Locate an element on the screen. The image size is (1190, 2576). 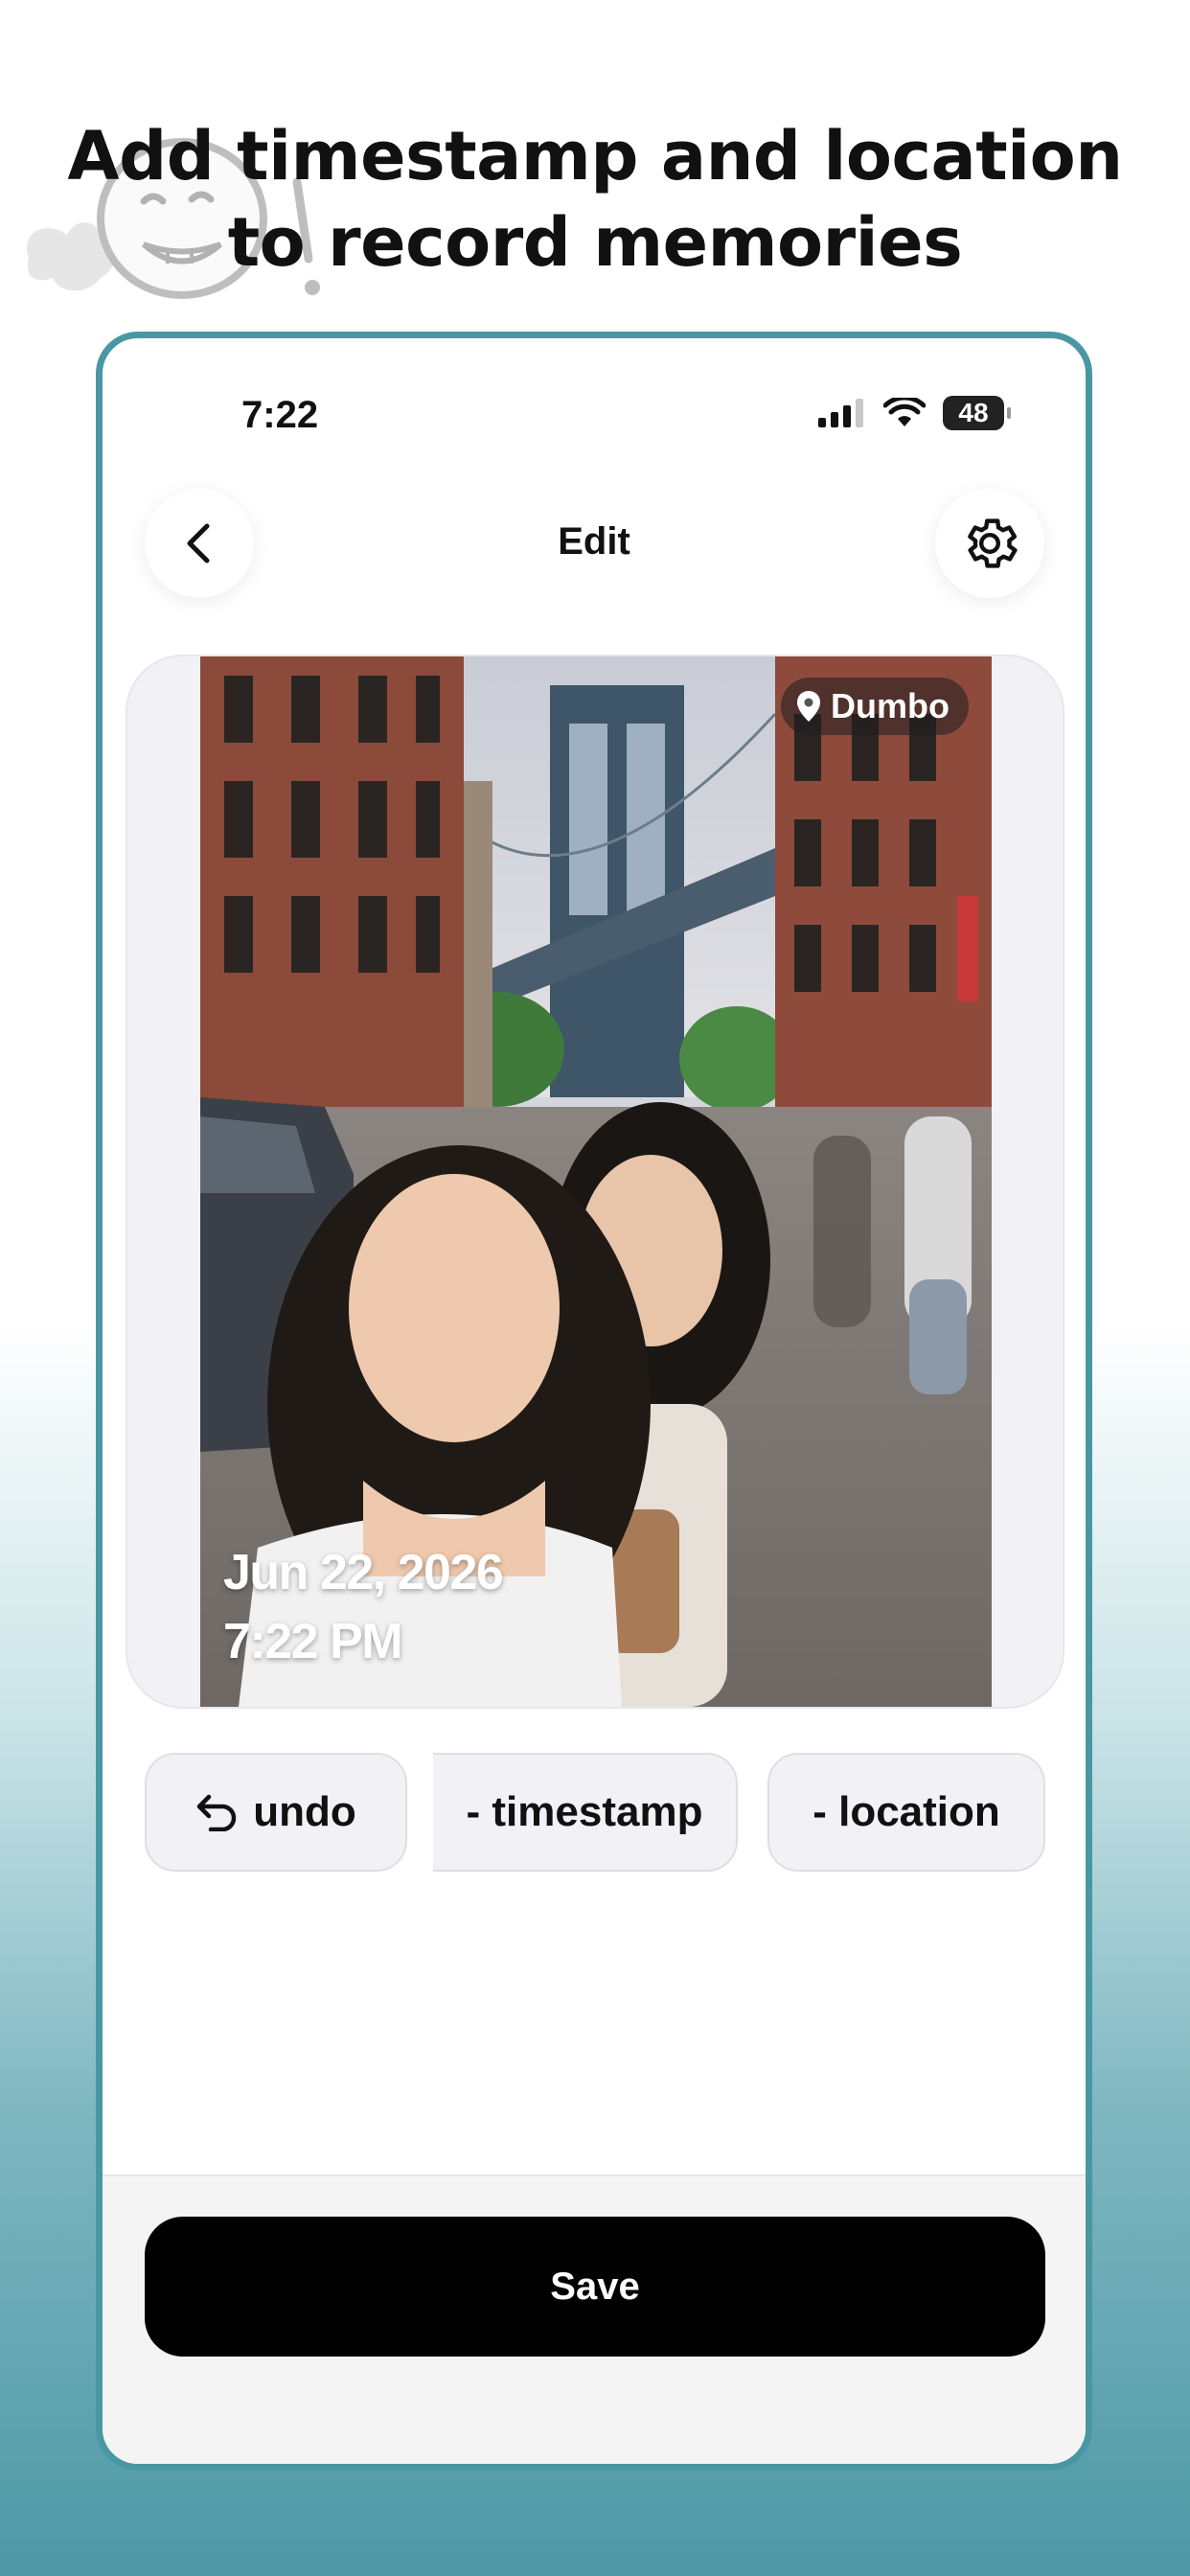
wifi-icon is located at coordinates (905, 412).